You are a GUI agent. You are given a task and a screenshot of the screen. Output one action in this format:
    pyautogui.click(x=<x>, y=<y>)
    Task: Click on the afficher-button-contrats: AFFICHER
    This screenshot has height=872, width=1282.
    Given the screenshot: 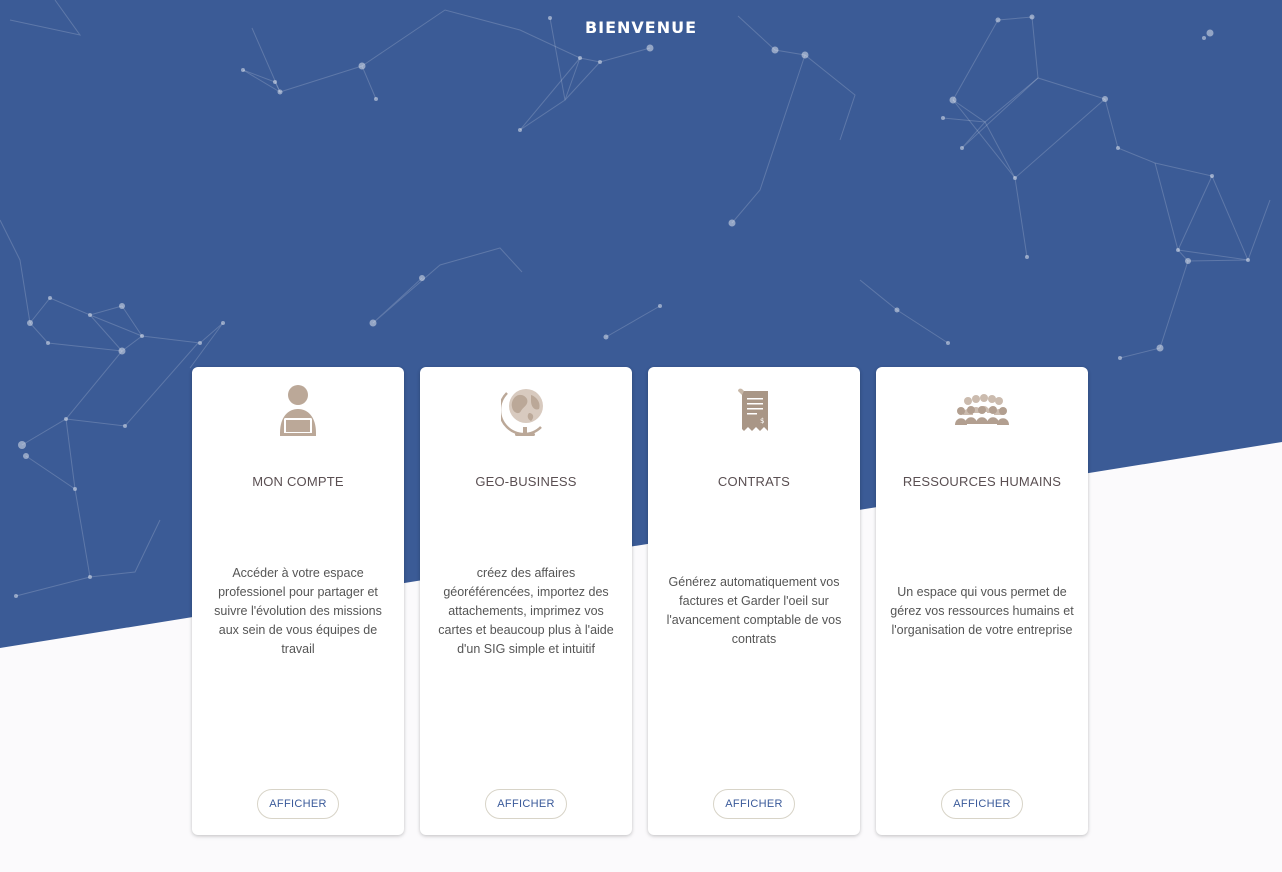 What is the action you would take?
    pyautogui.click(x=754, y=804)
    